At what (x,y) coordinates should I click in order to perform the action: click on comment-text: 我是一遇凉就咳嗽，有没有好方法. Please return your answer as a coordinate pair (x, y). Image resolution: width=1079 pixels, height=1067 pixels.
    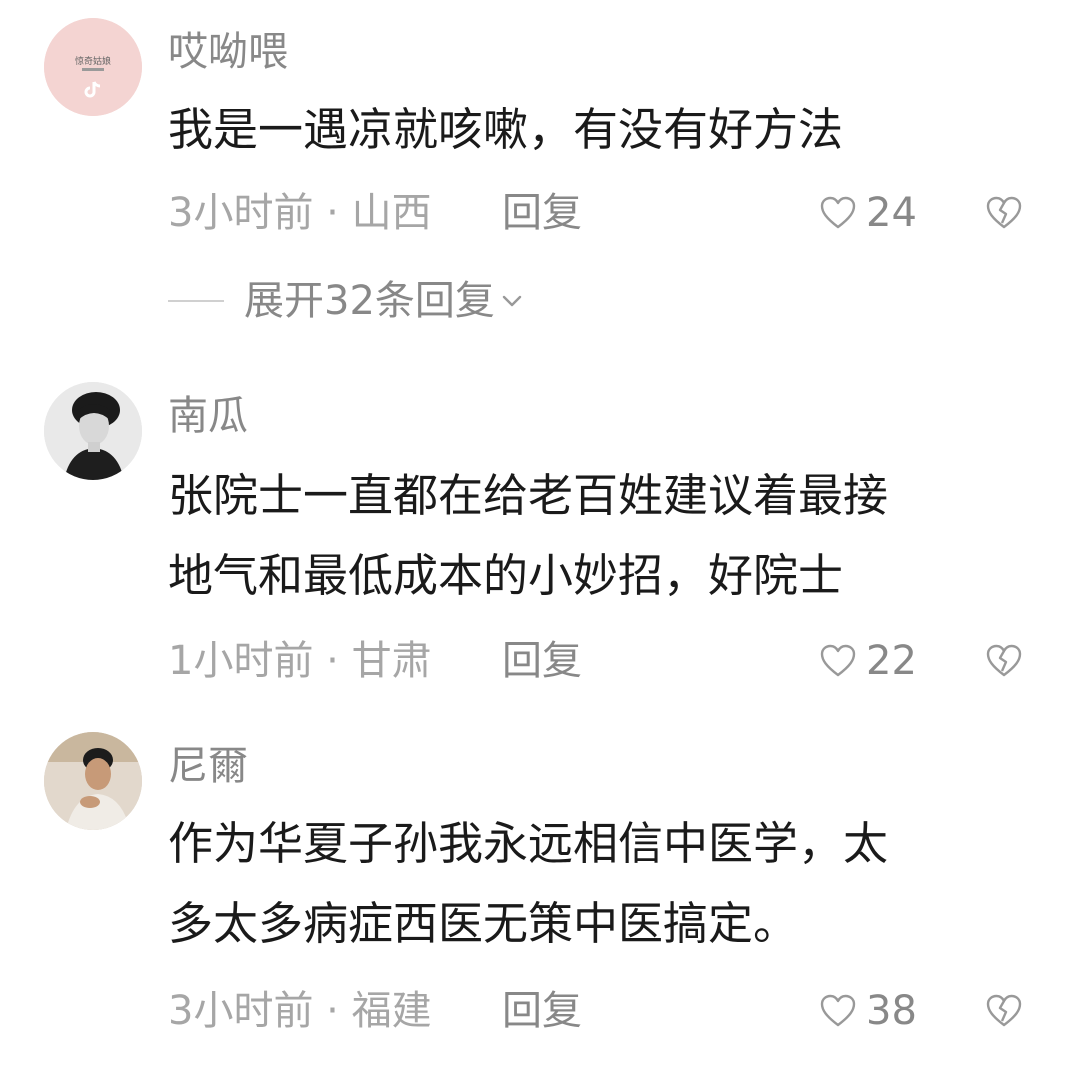
    Looking at the image, I should click on (603, 130).